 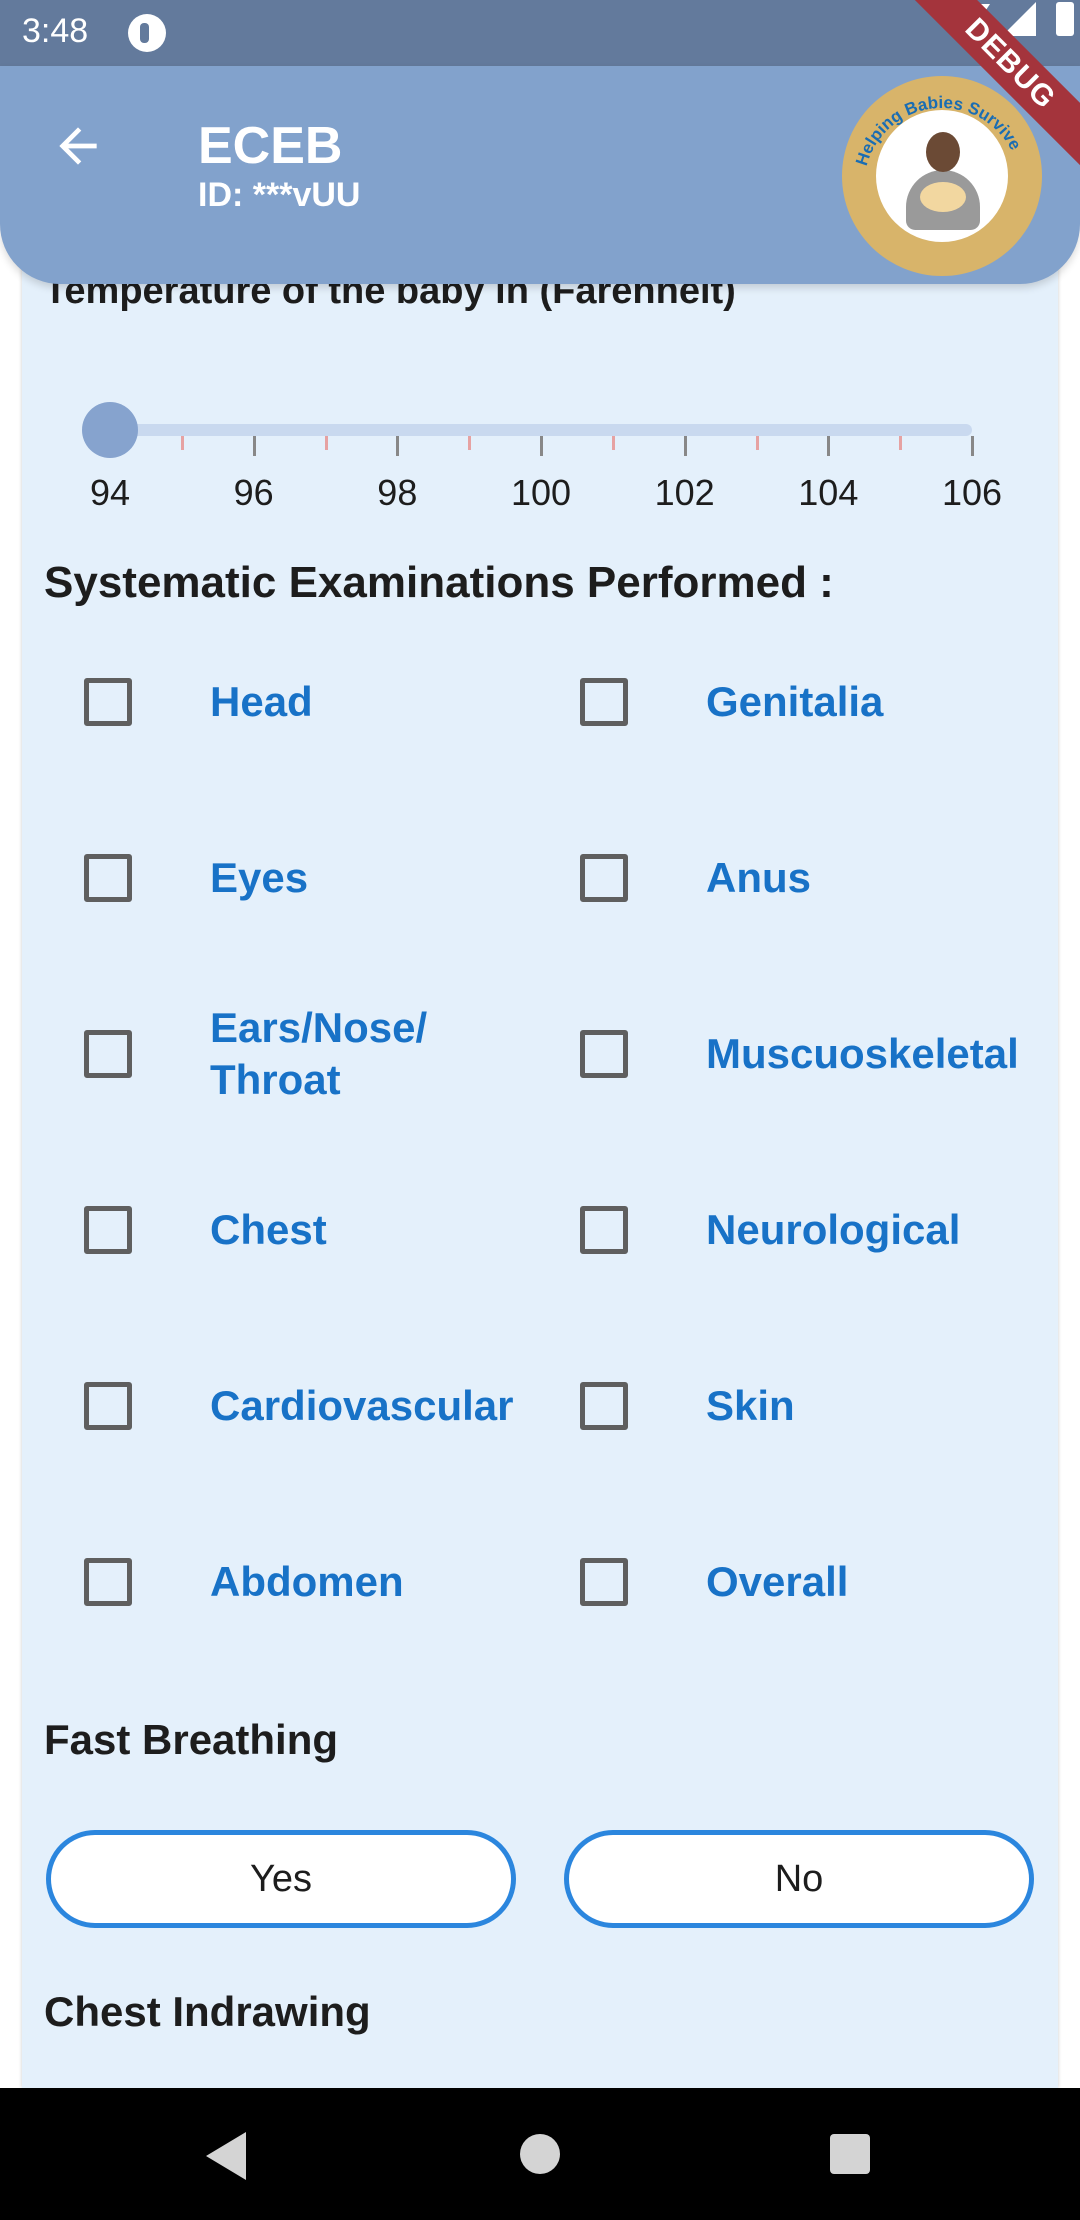 I want to click on exam-item-chest: Chest, so click(x=267, y=1228).